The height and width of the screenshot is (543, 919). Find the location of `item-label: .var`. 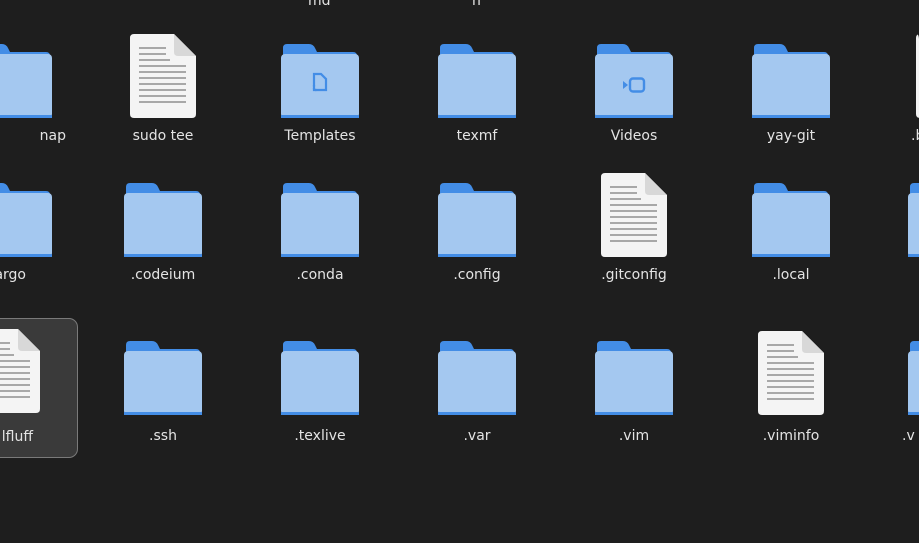

item-label: .var is located at coordinates (477, 436).